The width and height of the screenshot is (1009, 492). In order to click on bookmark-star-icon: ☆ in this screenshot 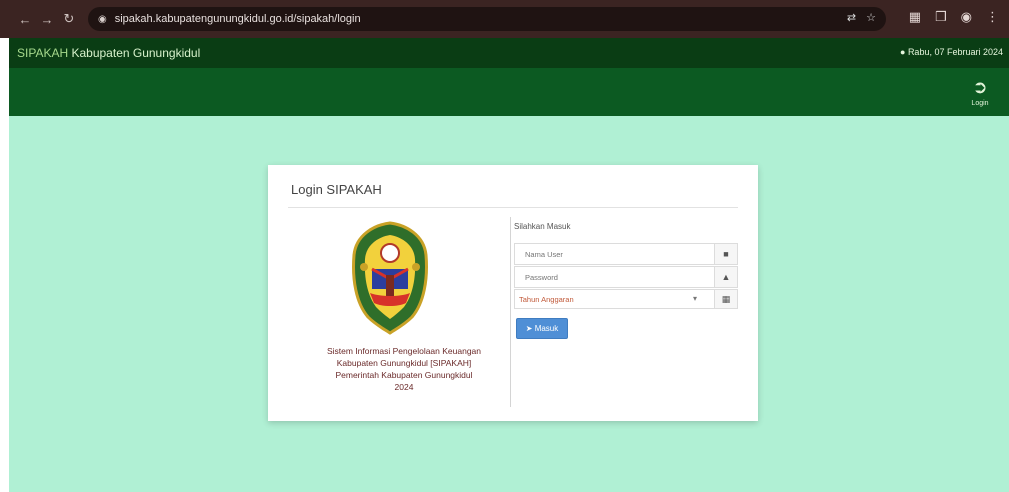, I will do `click(871, 17)`.